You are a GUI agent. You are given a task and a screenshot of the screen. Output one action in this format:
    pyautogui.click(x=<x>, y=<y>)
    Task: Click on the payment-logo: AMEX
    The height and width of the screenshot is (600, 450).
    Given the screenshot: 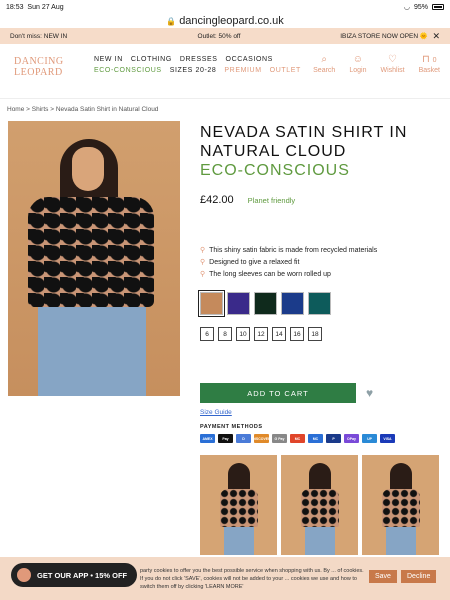 What is the action you would take?
    pyautogui.click(x=207, y=438)
    